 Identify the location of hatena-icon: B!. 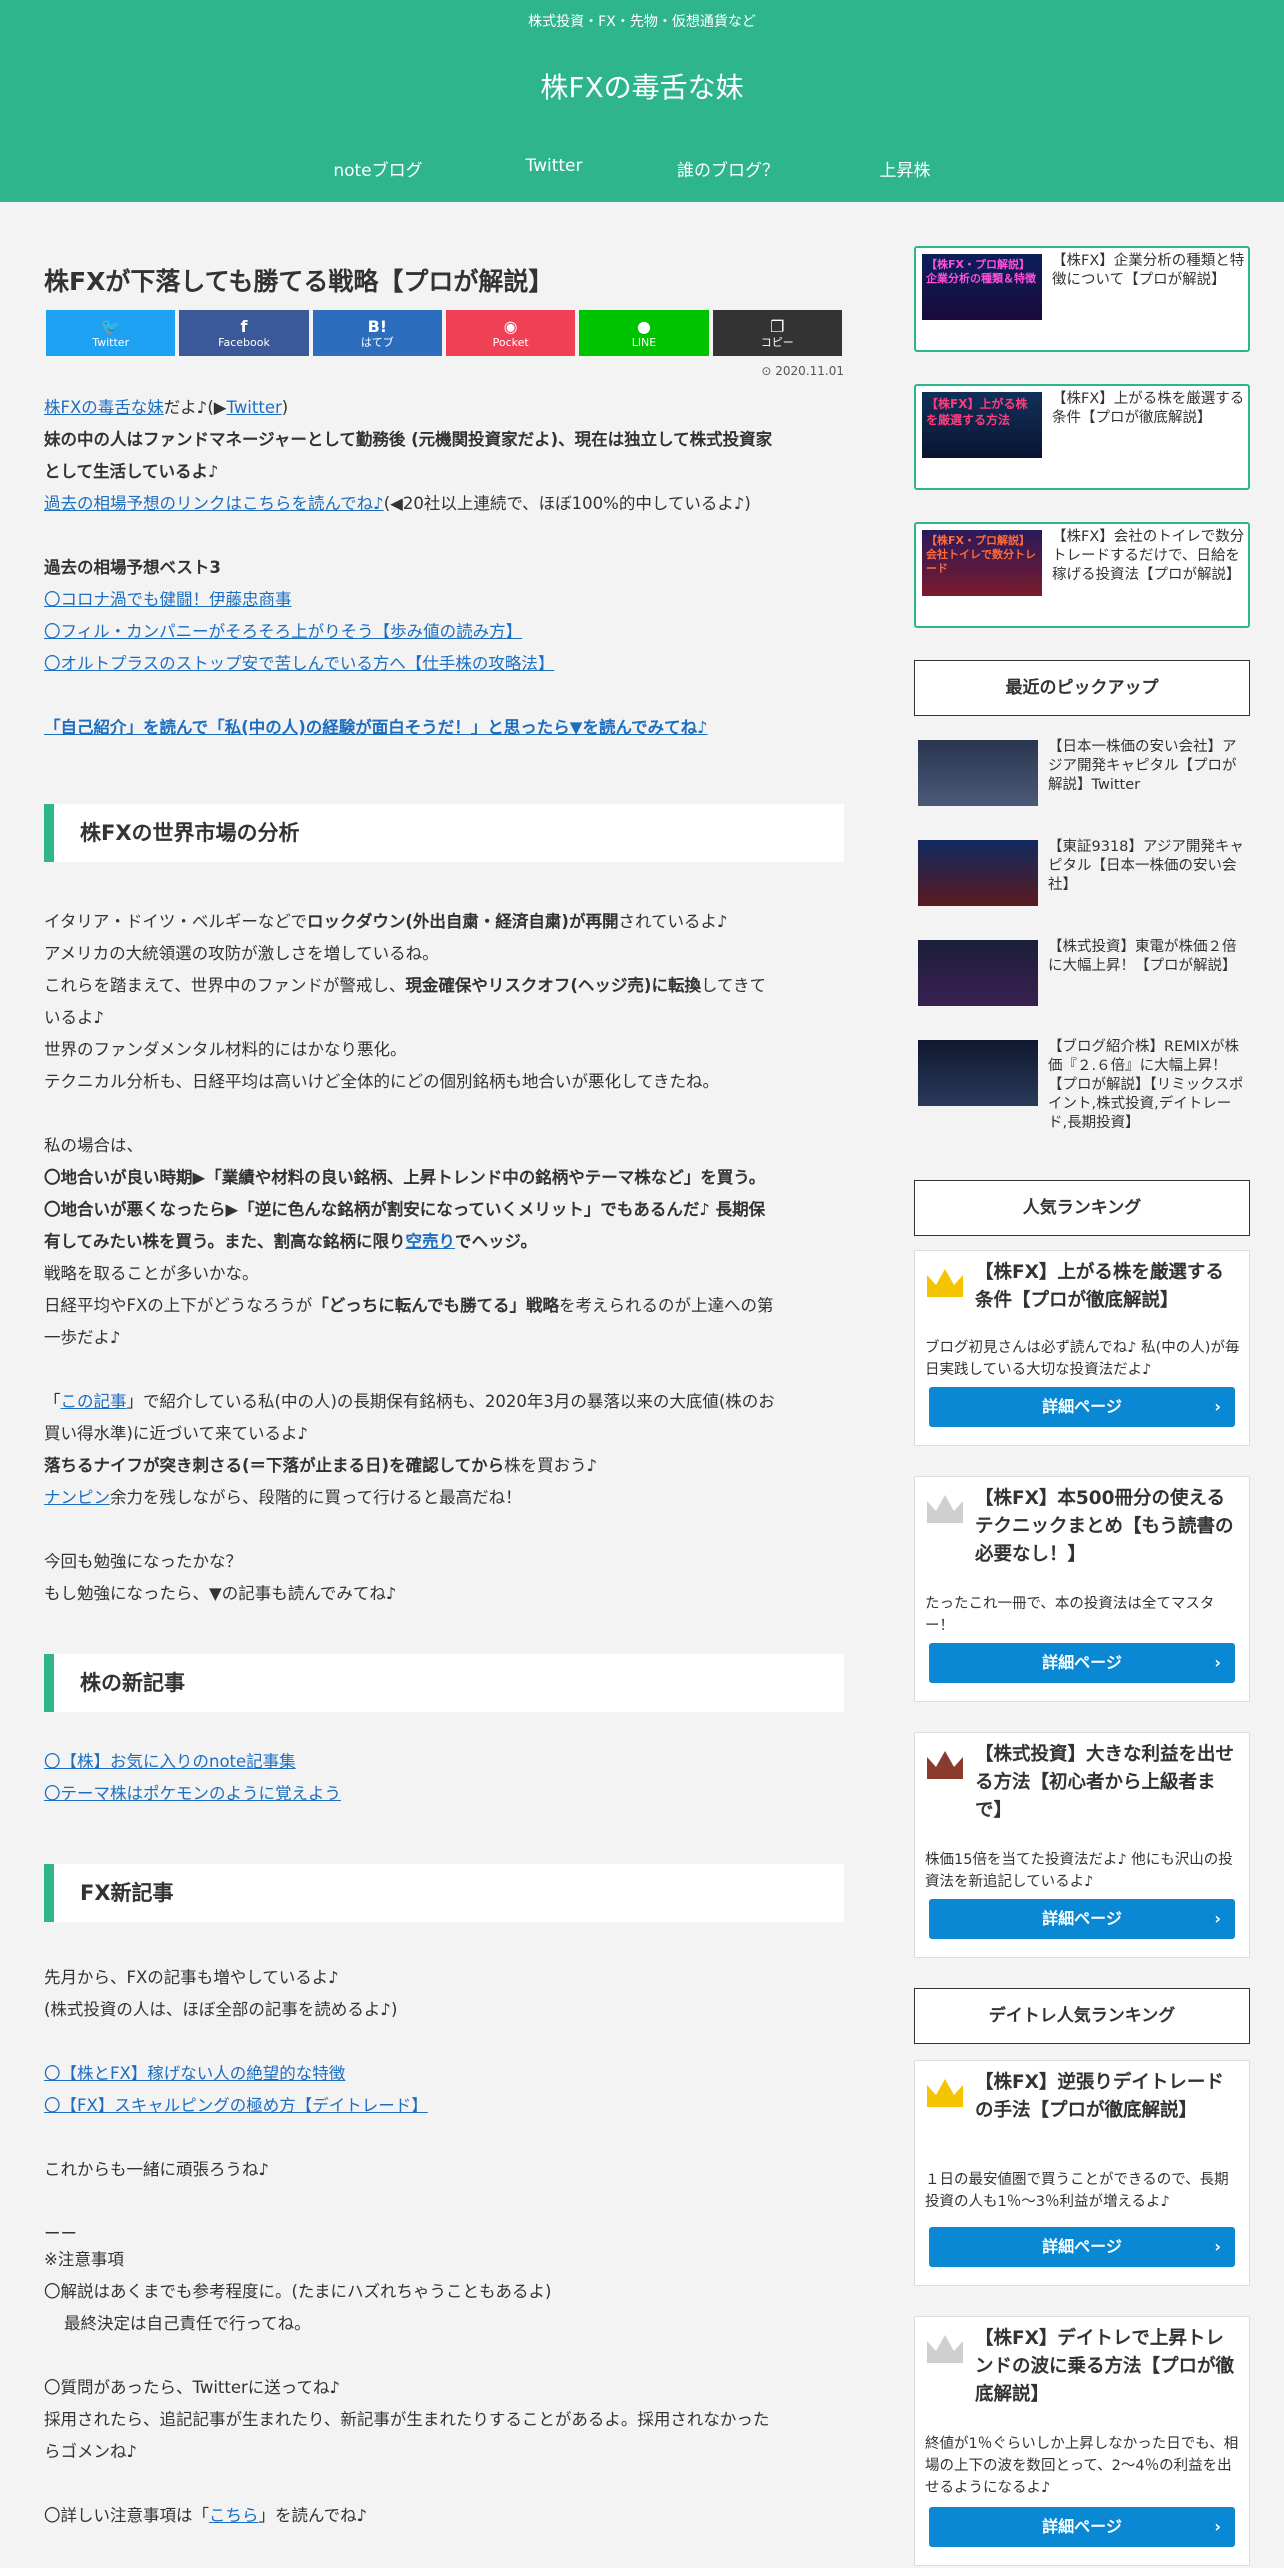
(377, 326).